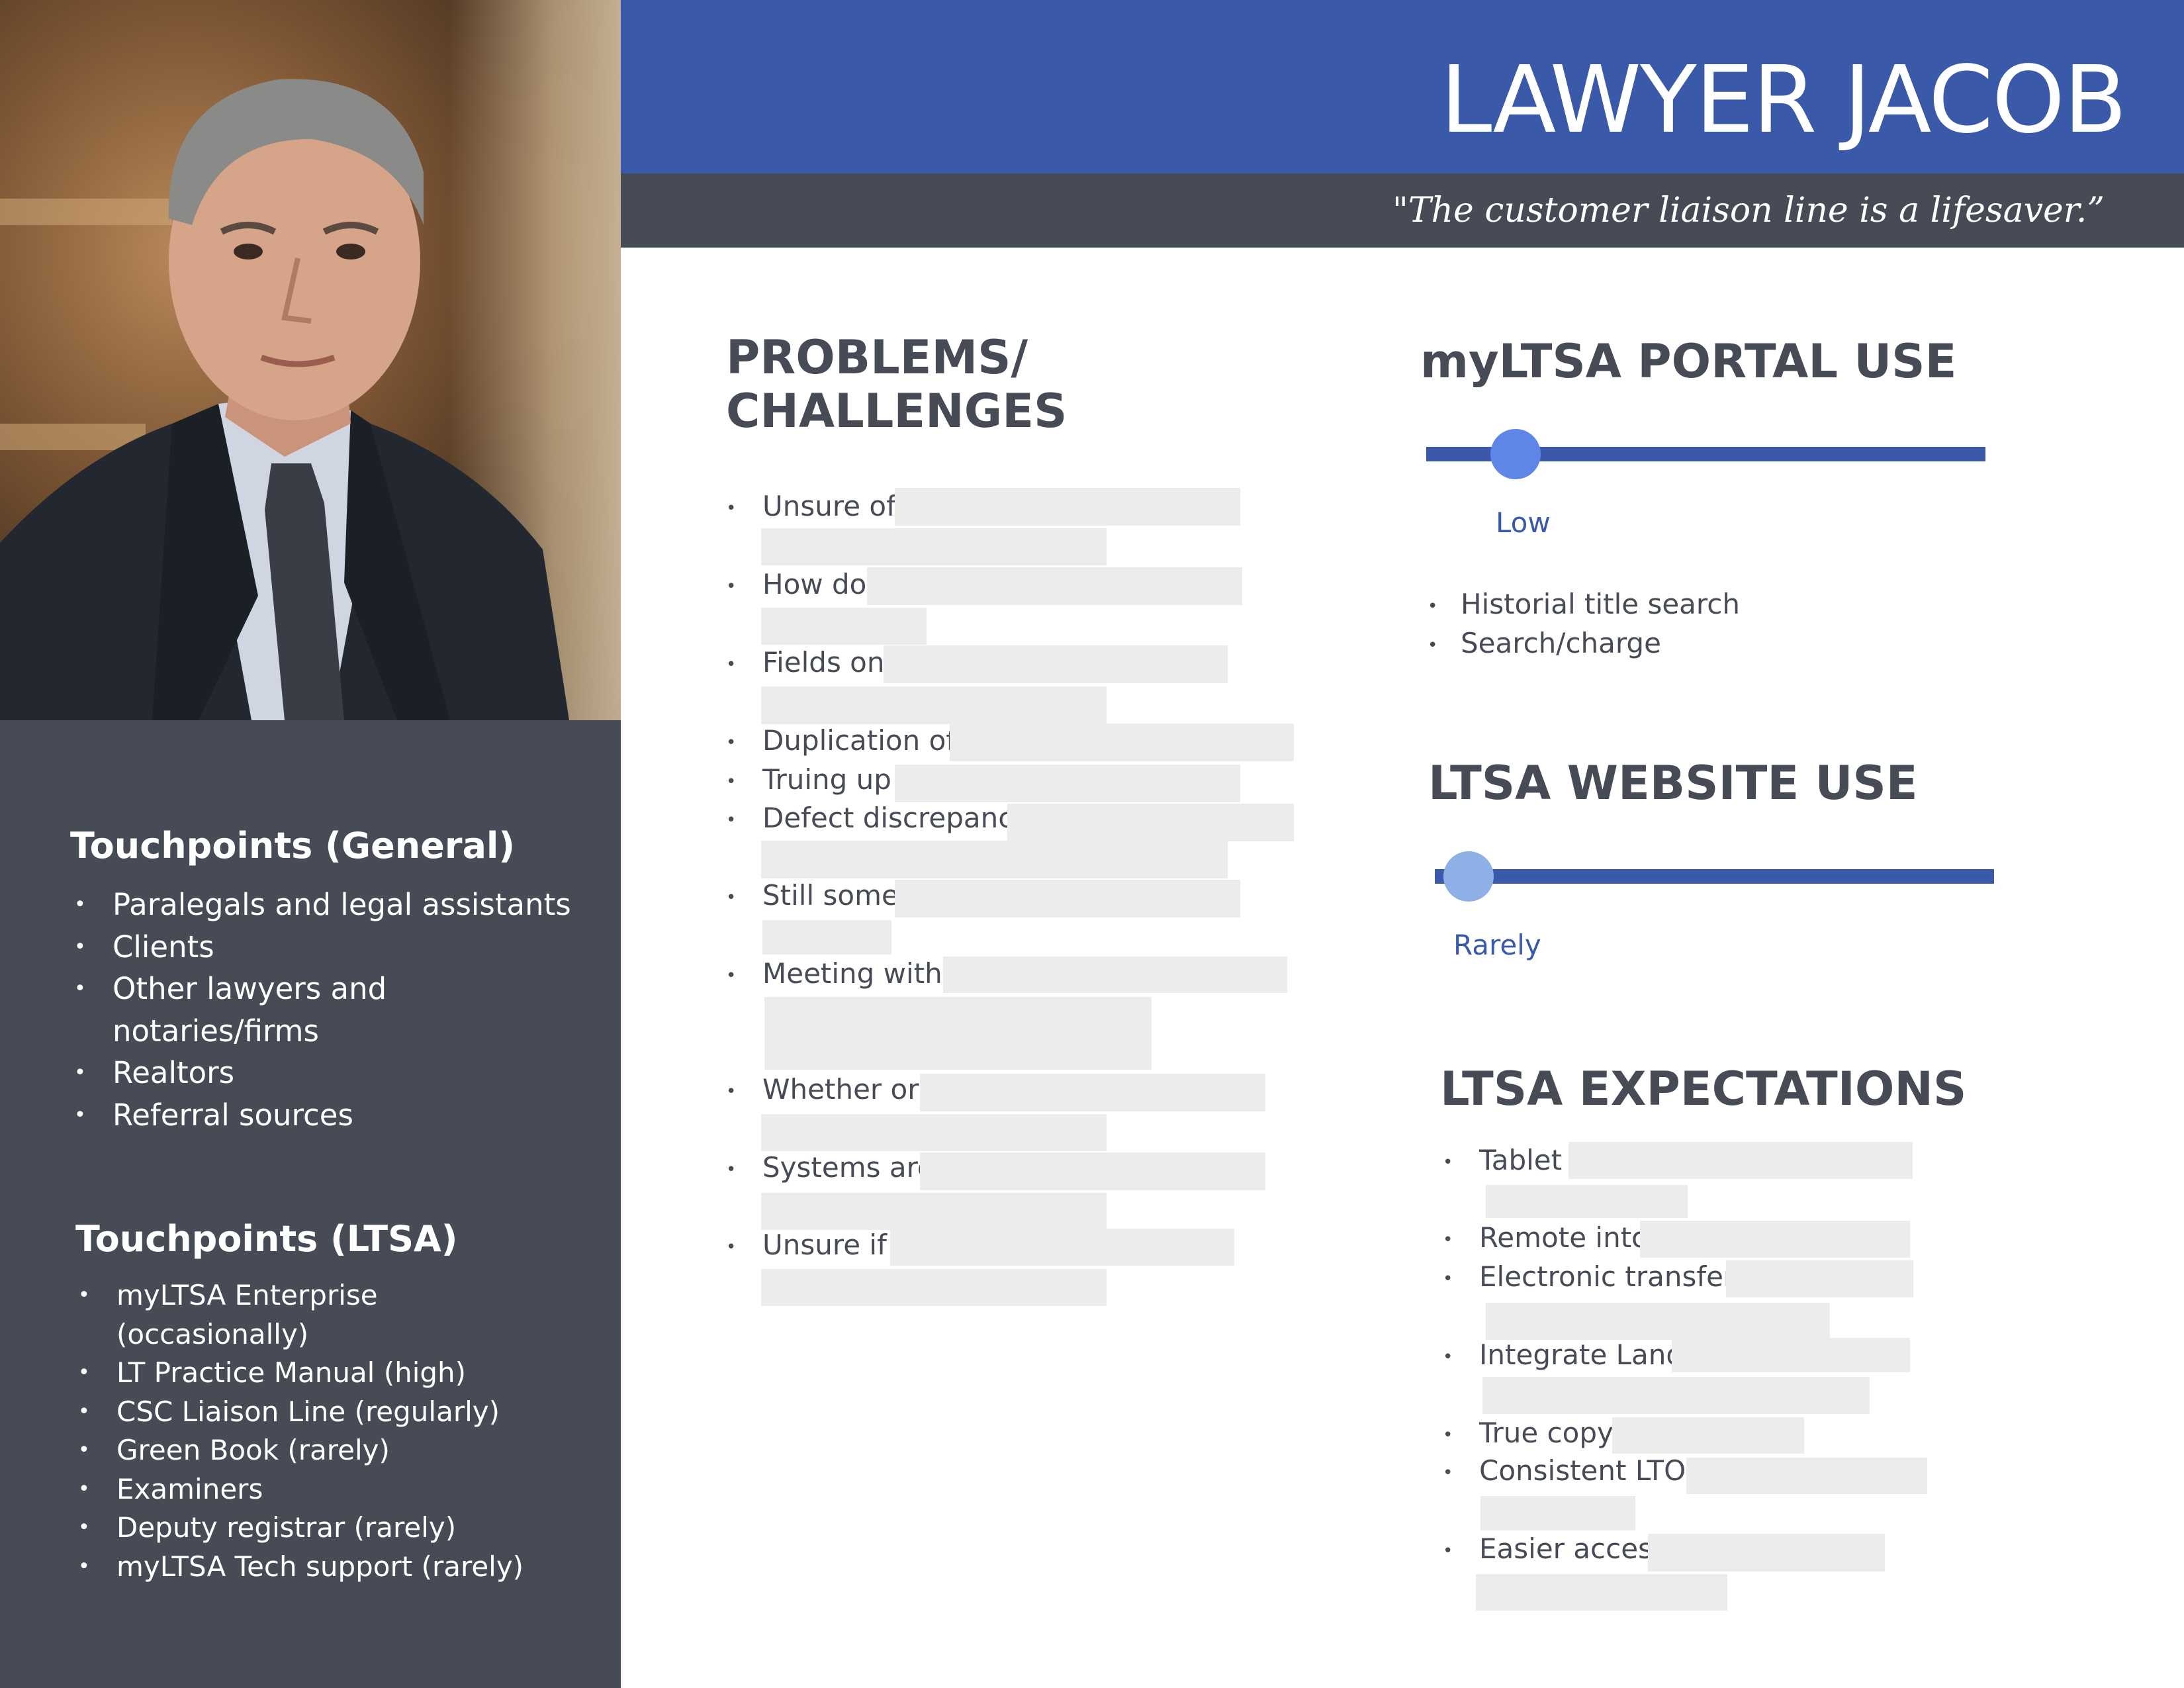  I want to click on list-item: • Integrate Land, so click(1564, 1354).